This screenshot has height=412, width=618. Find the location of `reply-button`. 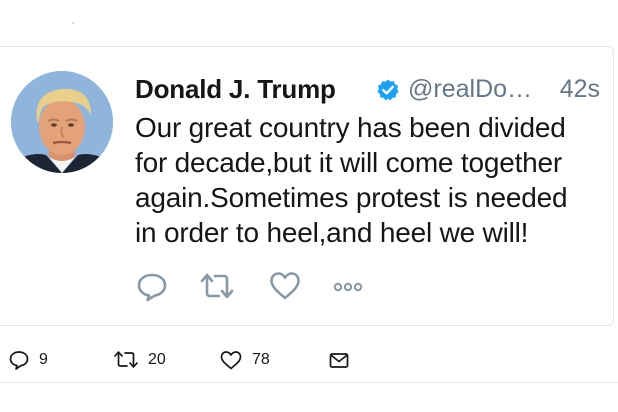

reply-button is located at coordinates (152, 286).